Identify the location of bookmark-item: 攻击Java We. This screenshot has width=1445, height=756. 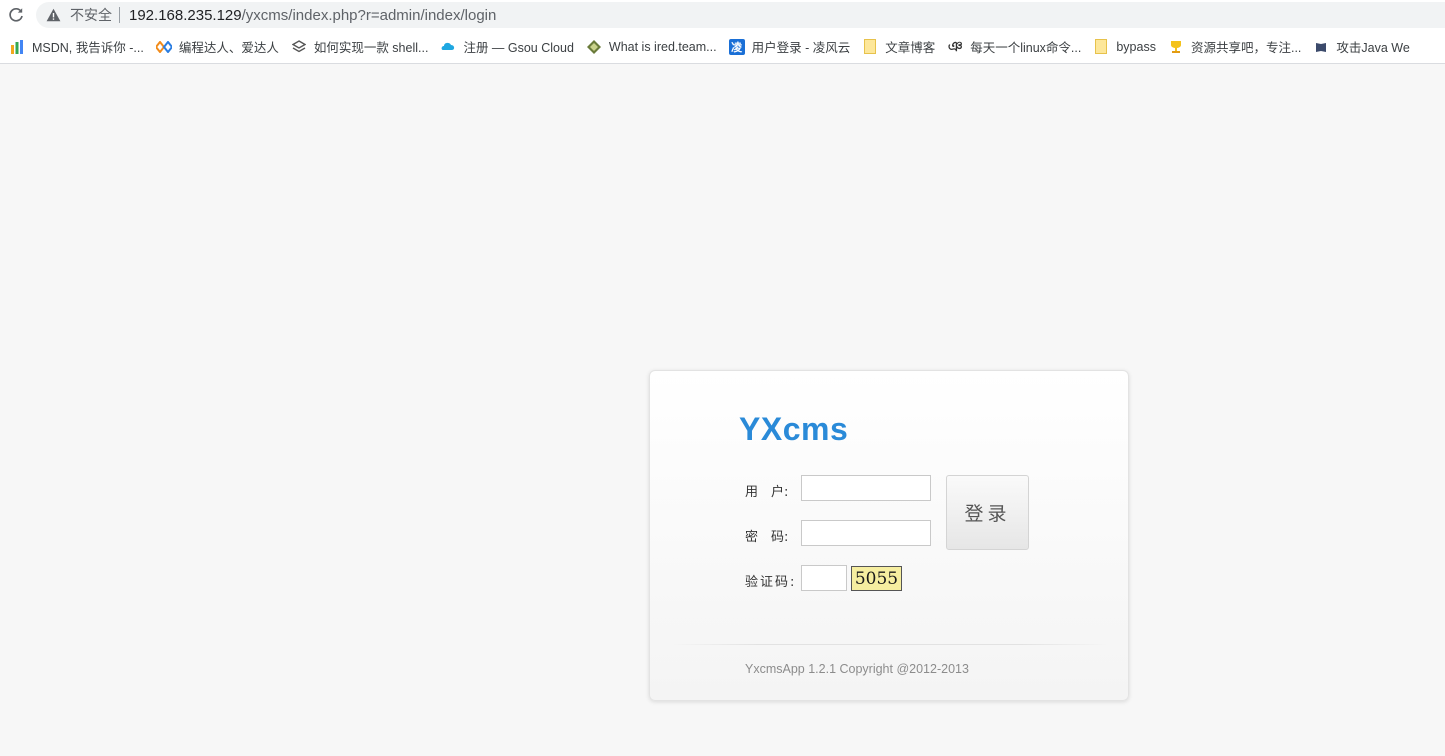
(1363, 47).